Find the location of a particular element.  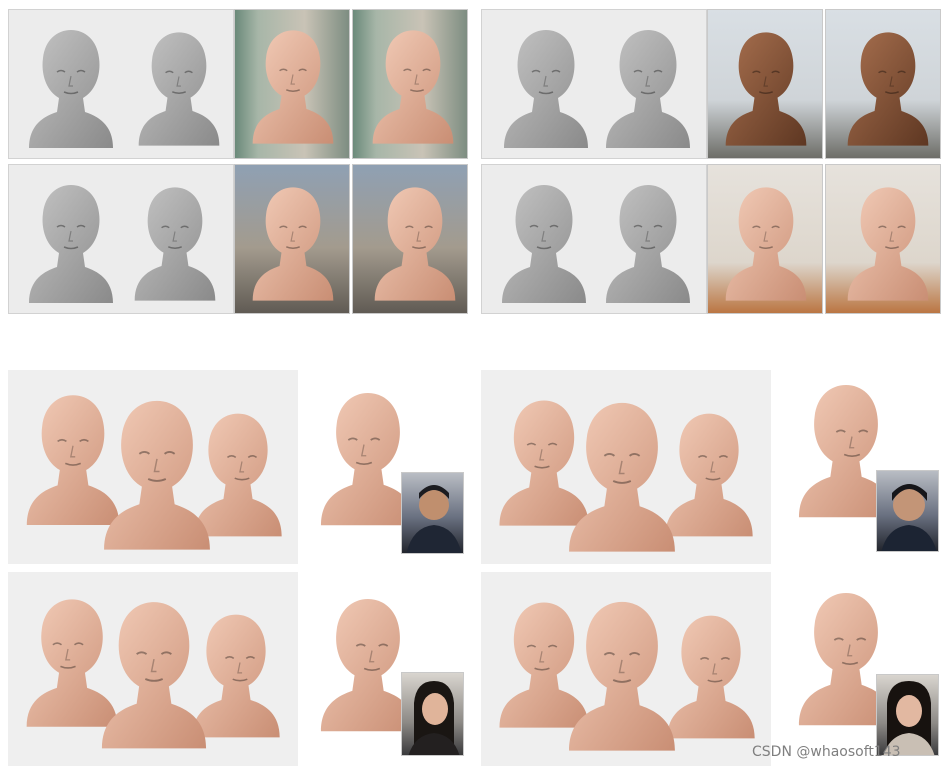

mesh-panel-scan-asian-female is located at coordinates (121, 84).